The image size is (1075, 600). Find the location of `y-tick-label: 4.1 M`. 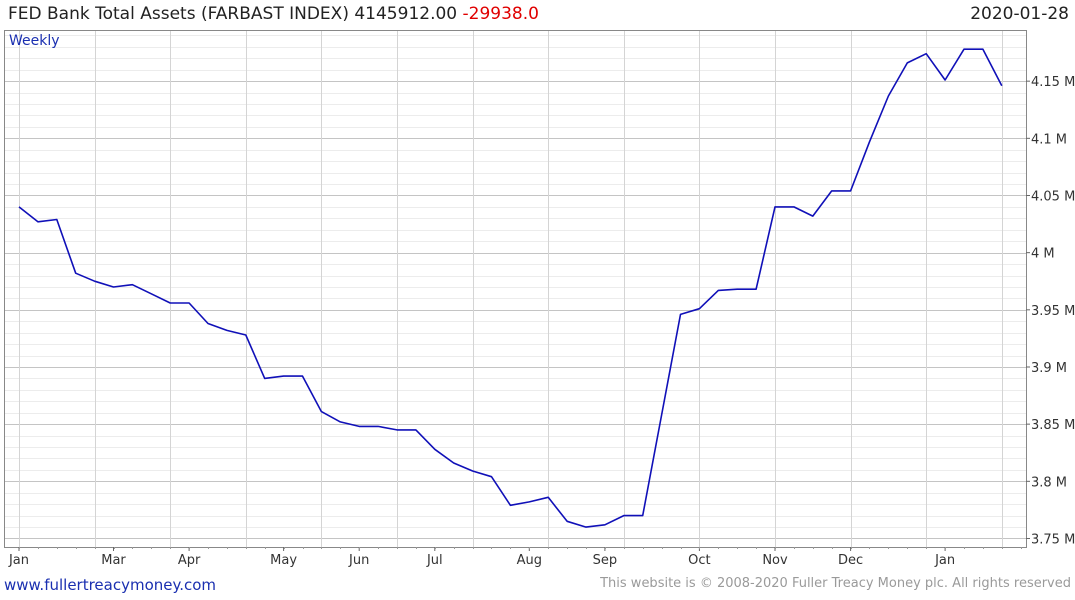

y-tick-label: 4.1 M is located at coordinates (1049, 139).